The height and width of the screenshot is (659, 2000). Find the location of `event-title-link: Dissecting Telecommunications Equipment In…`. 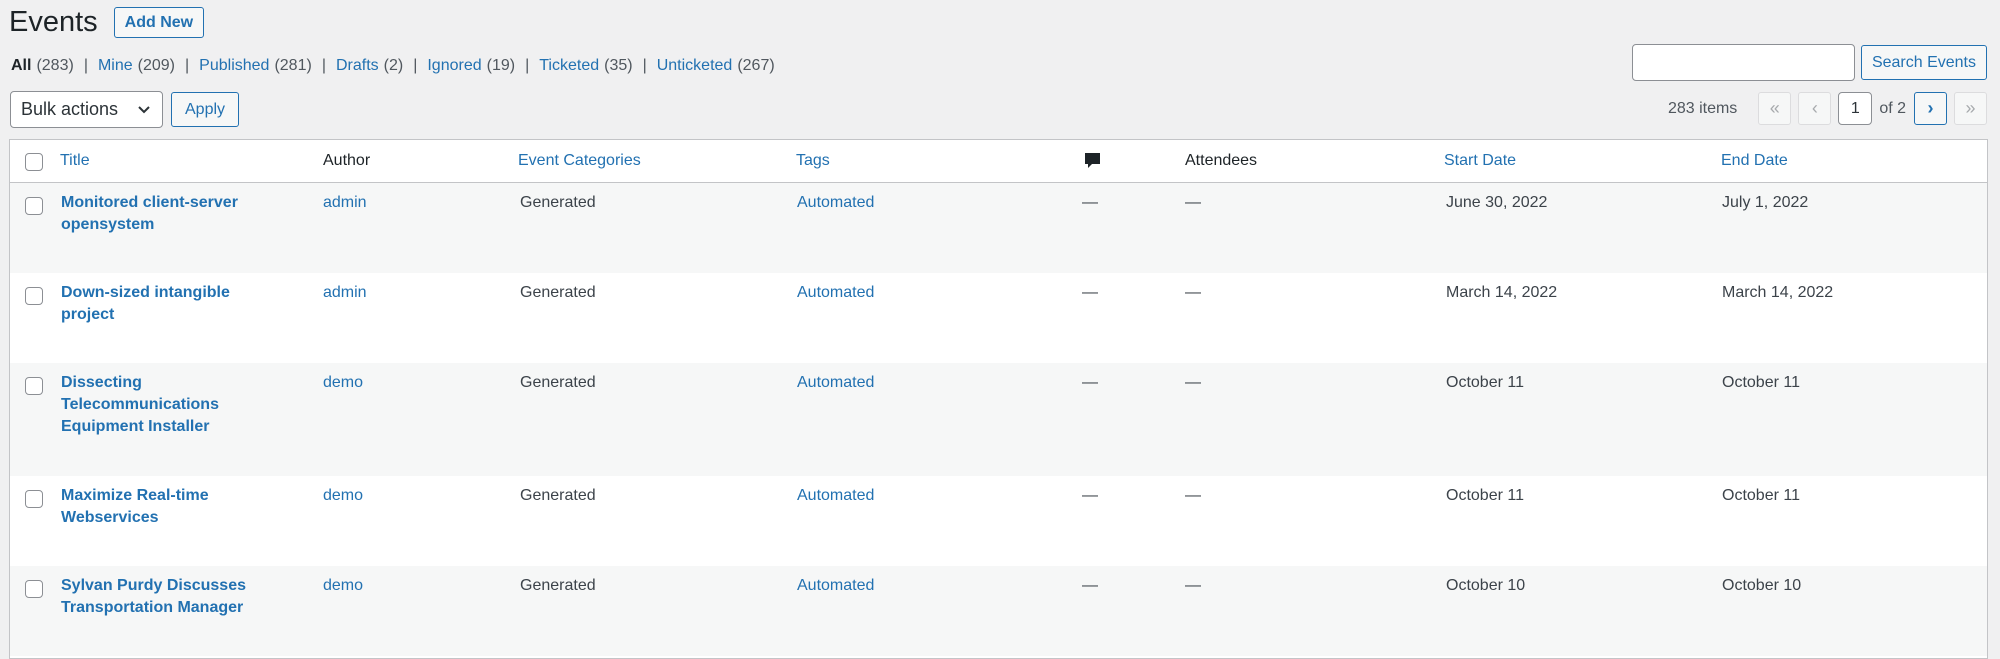

event-title-link: Dissecting Telecommunications Equipment In… is located at coordinates (166, 405).